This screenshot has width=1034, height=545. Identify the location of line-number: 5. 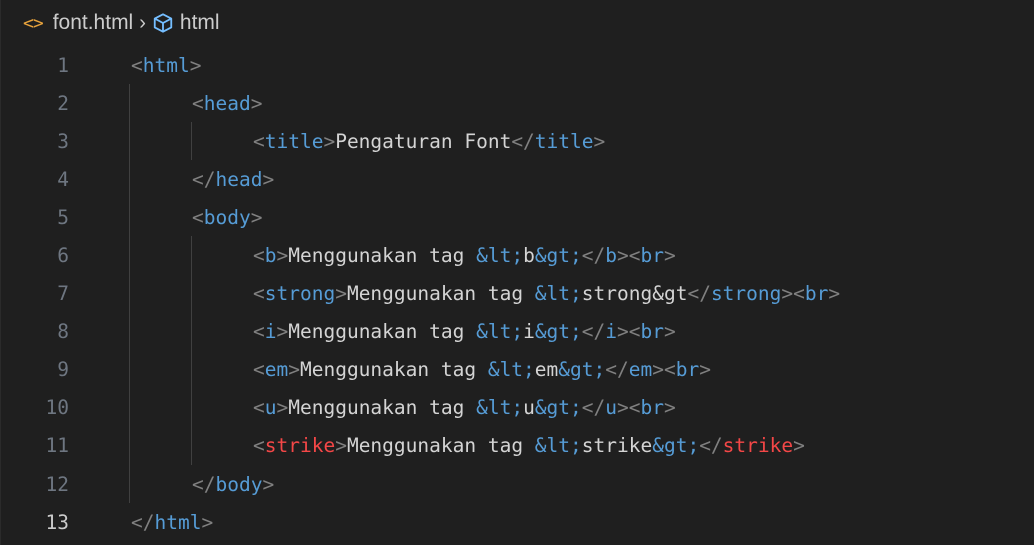
(63, 217).